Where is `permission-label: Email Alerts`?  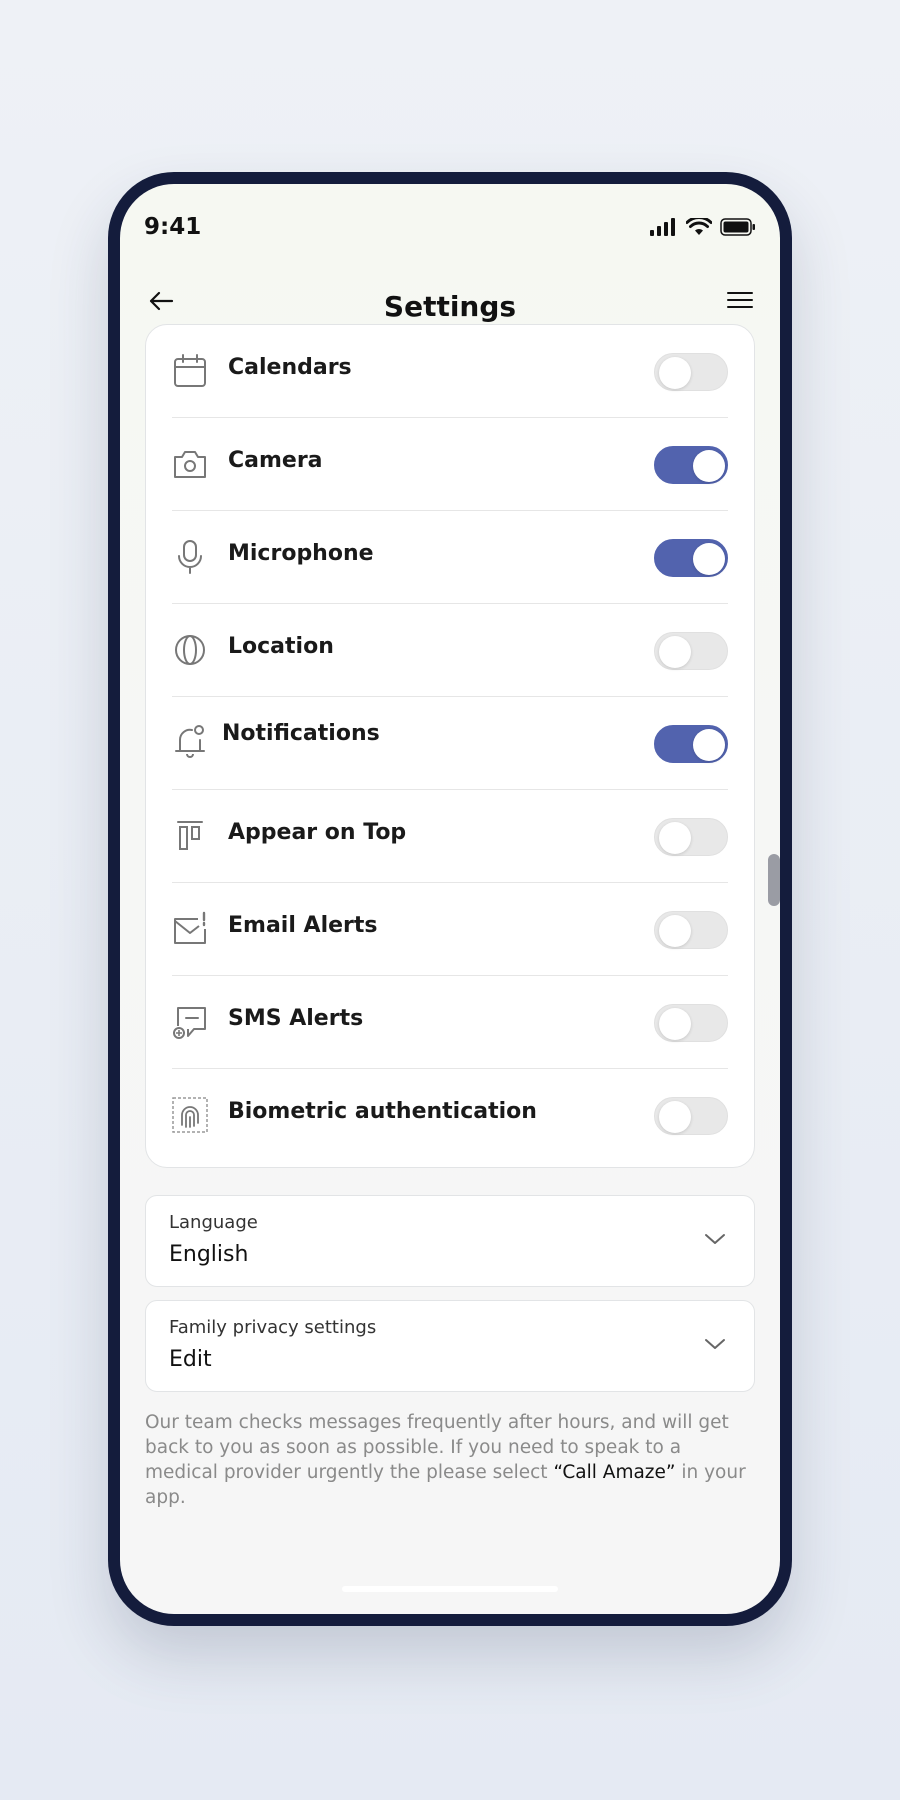 permission-label: Email Alerts is located at coordinates (303, 925).